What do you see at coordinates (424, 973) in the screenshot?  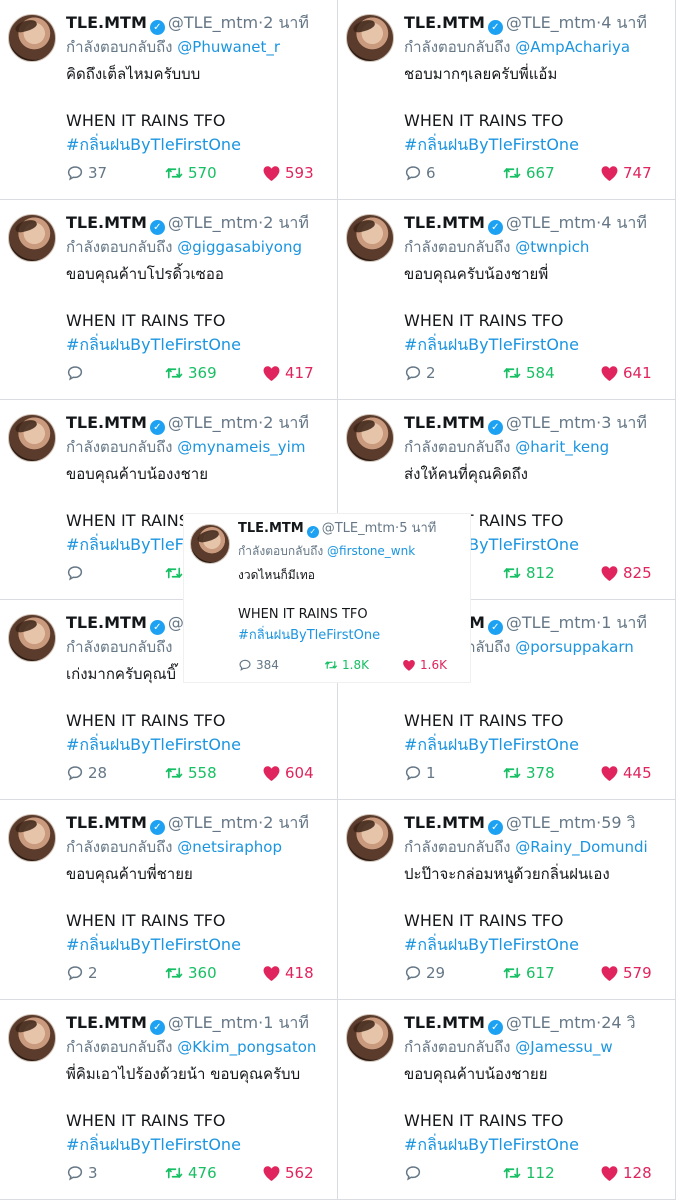 I see `reply-button: 29` at bounding box center [424, 973].